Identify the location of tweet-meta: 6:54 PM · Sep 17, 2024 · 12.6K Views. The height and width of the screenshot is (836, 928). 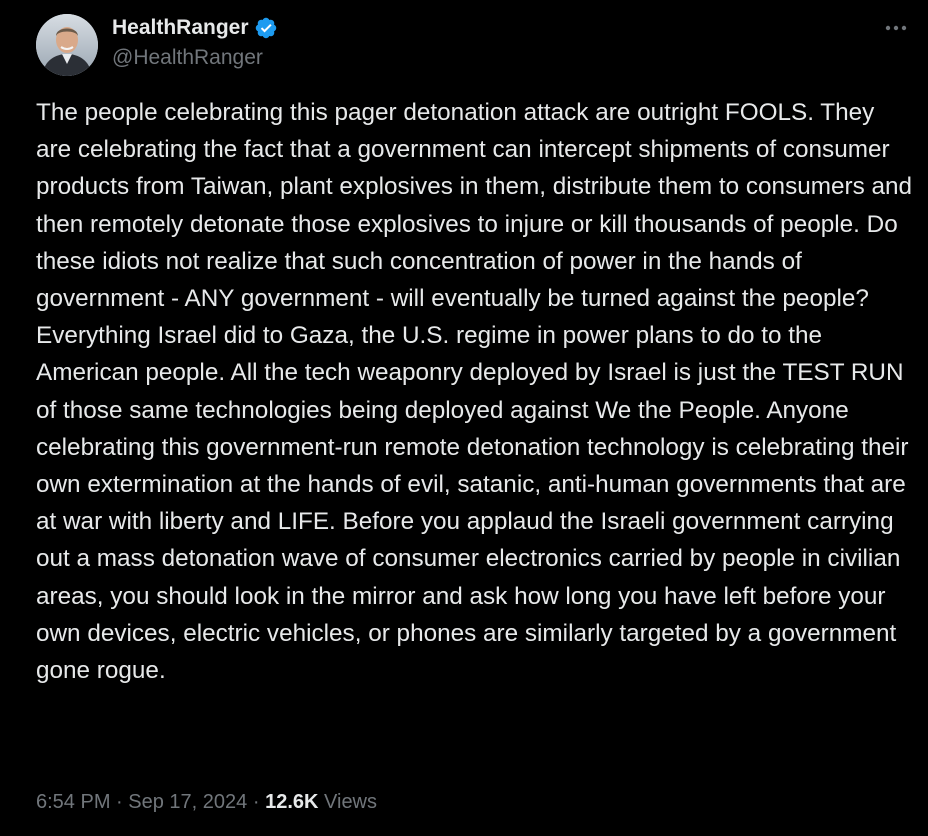
(206, 802).